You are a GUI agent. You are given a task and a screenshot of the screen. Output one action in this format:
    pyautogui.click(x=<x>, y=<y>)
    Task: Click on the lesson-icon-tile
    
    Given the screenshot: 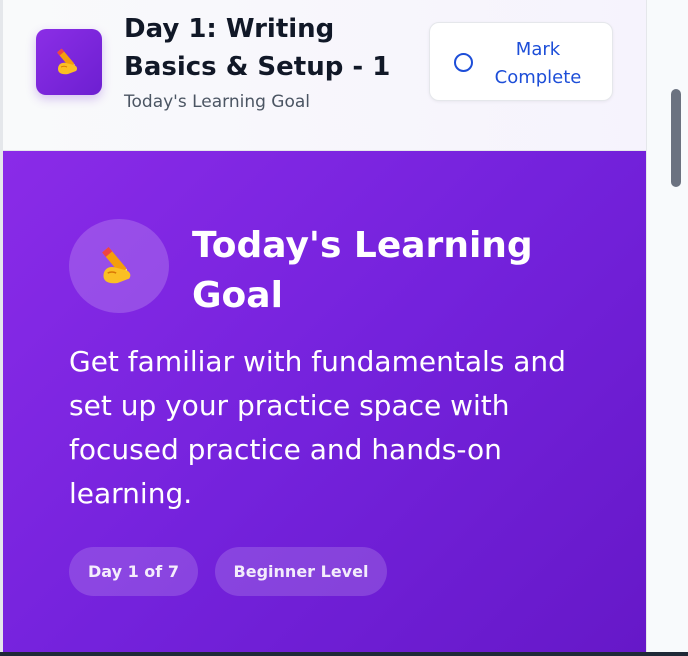 What is the action you would take?
    pyautogui.click(x=69, y=62)
    